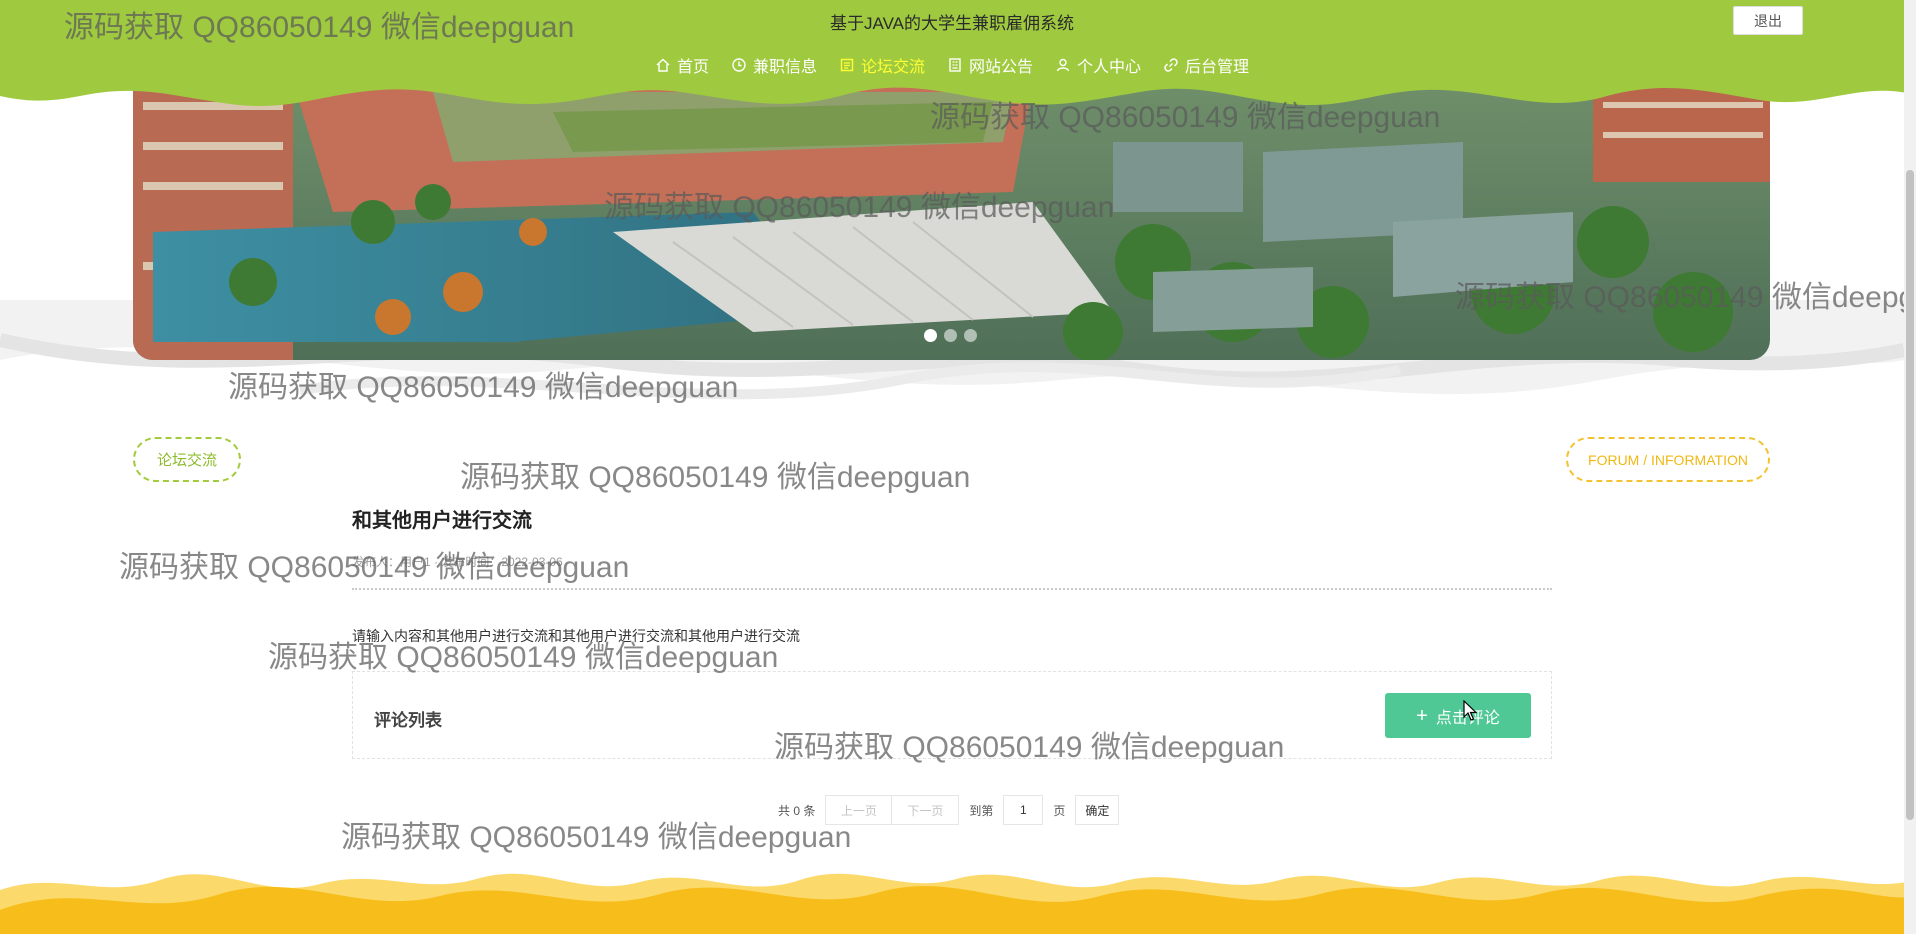 This screenshot has height=934, width=1916. I want to click on post-title: 和其他用户进行交流, so click(442, 521).